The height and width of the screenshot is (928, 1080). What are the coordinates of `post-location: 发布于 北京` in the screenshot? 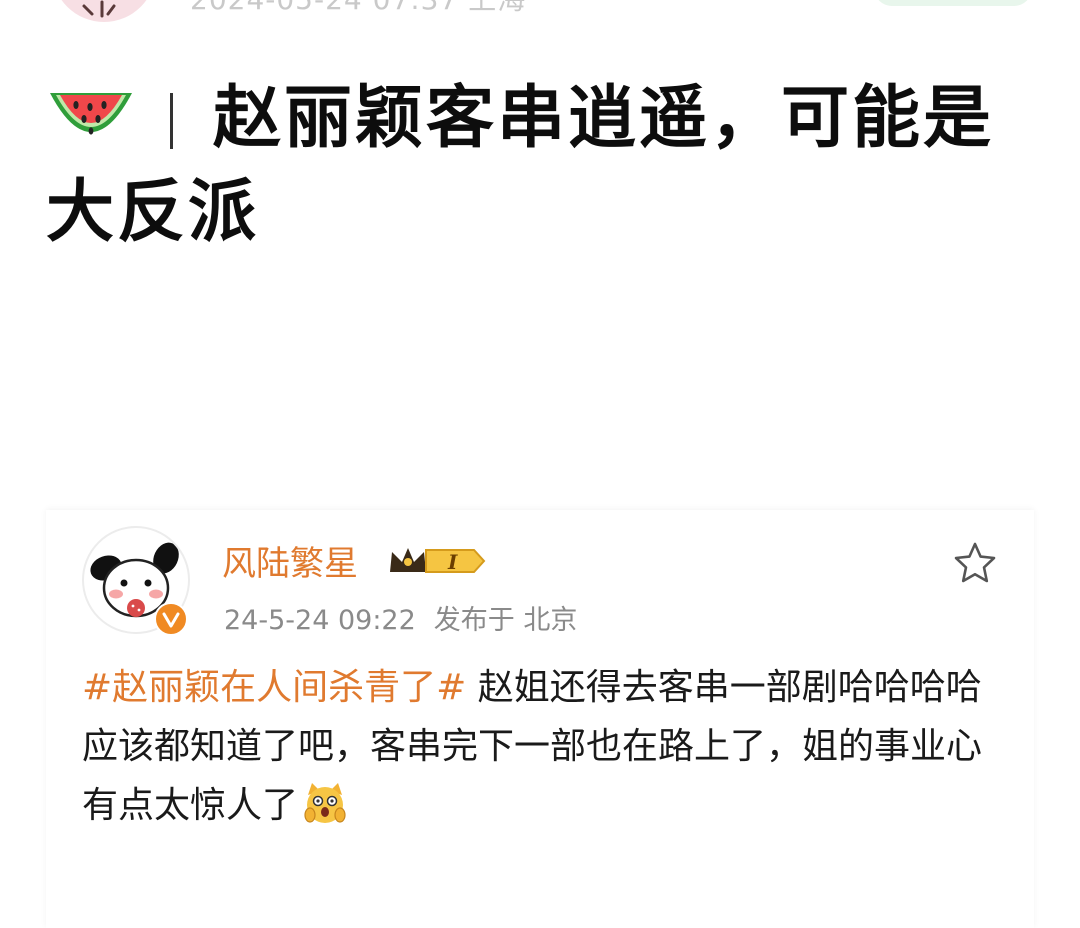 It's located at (505, 620).